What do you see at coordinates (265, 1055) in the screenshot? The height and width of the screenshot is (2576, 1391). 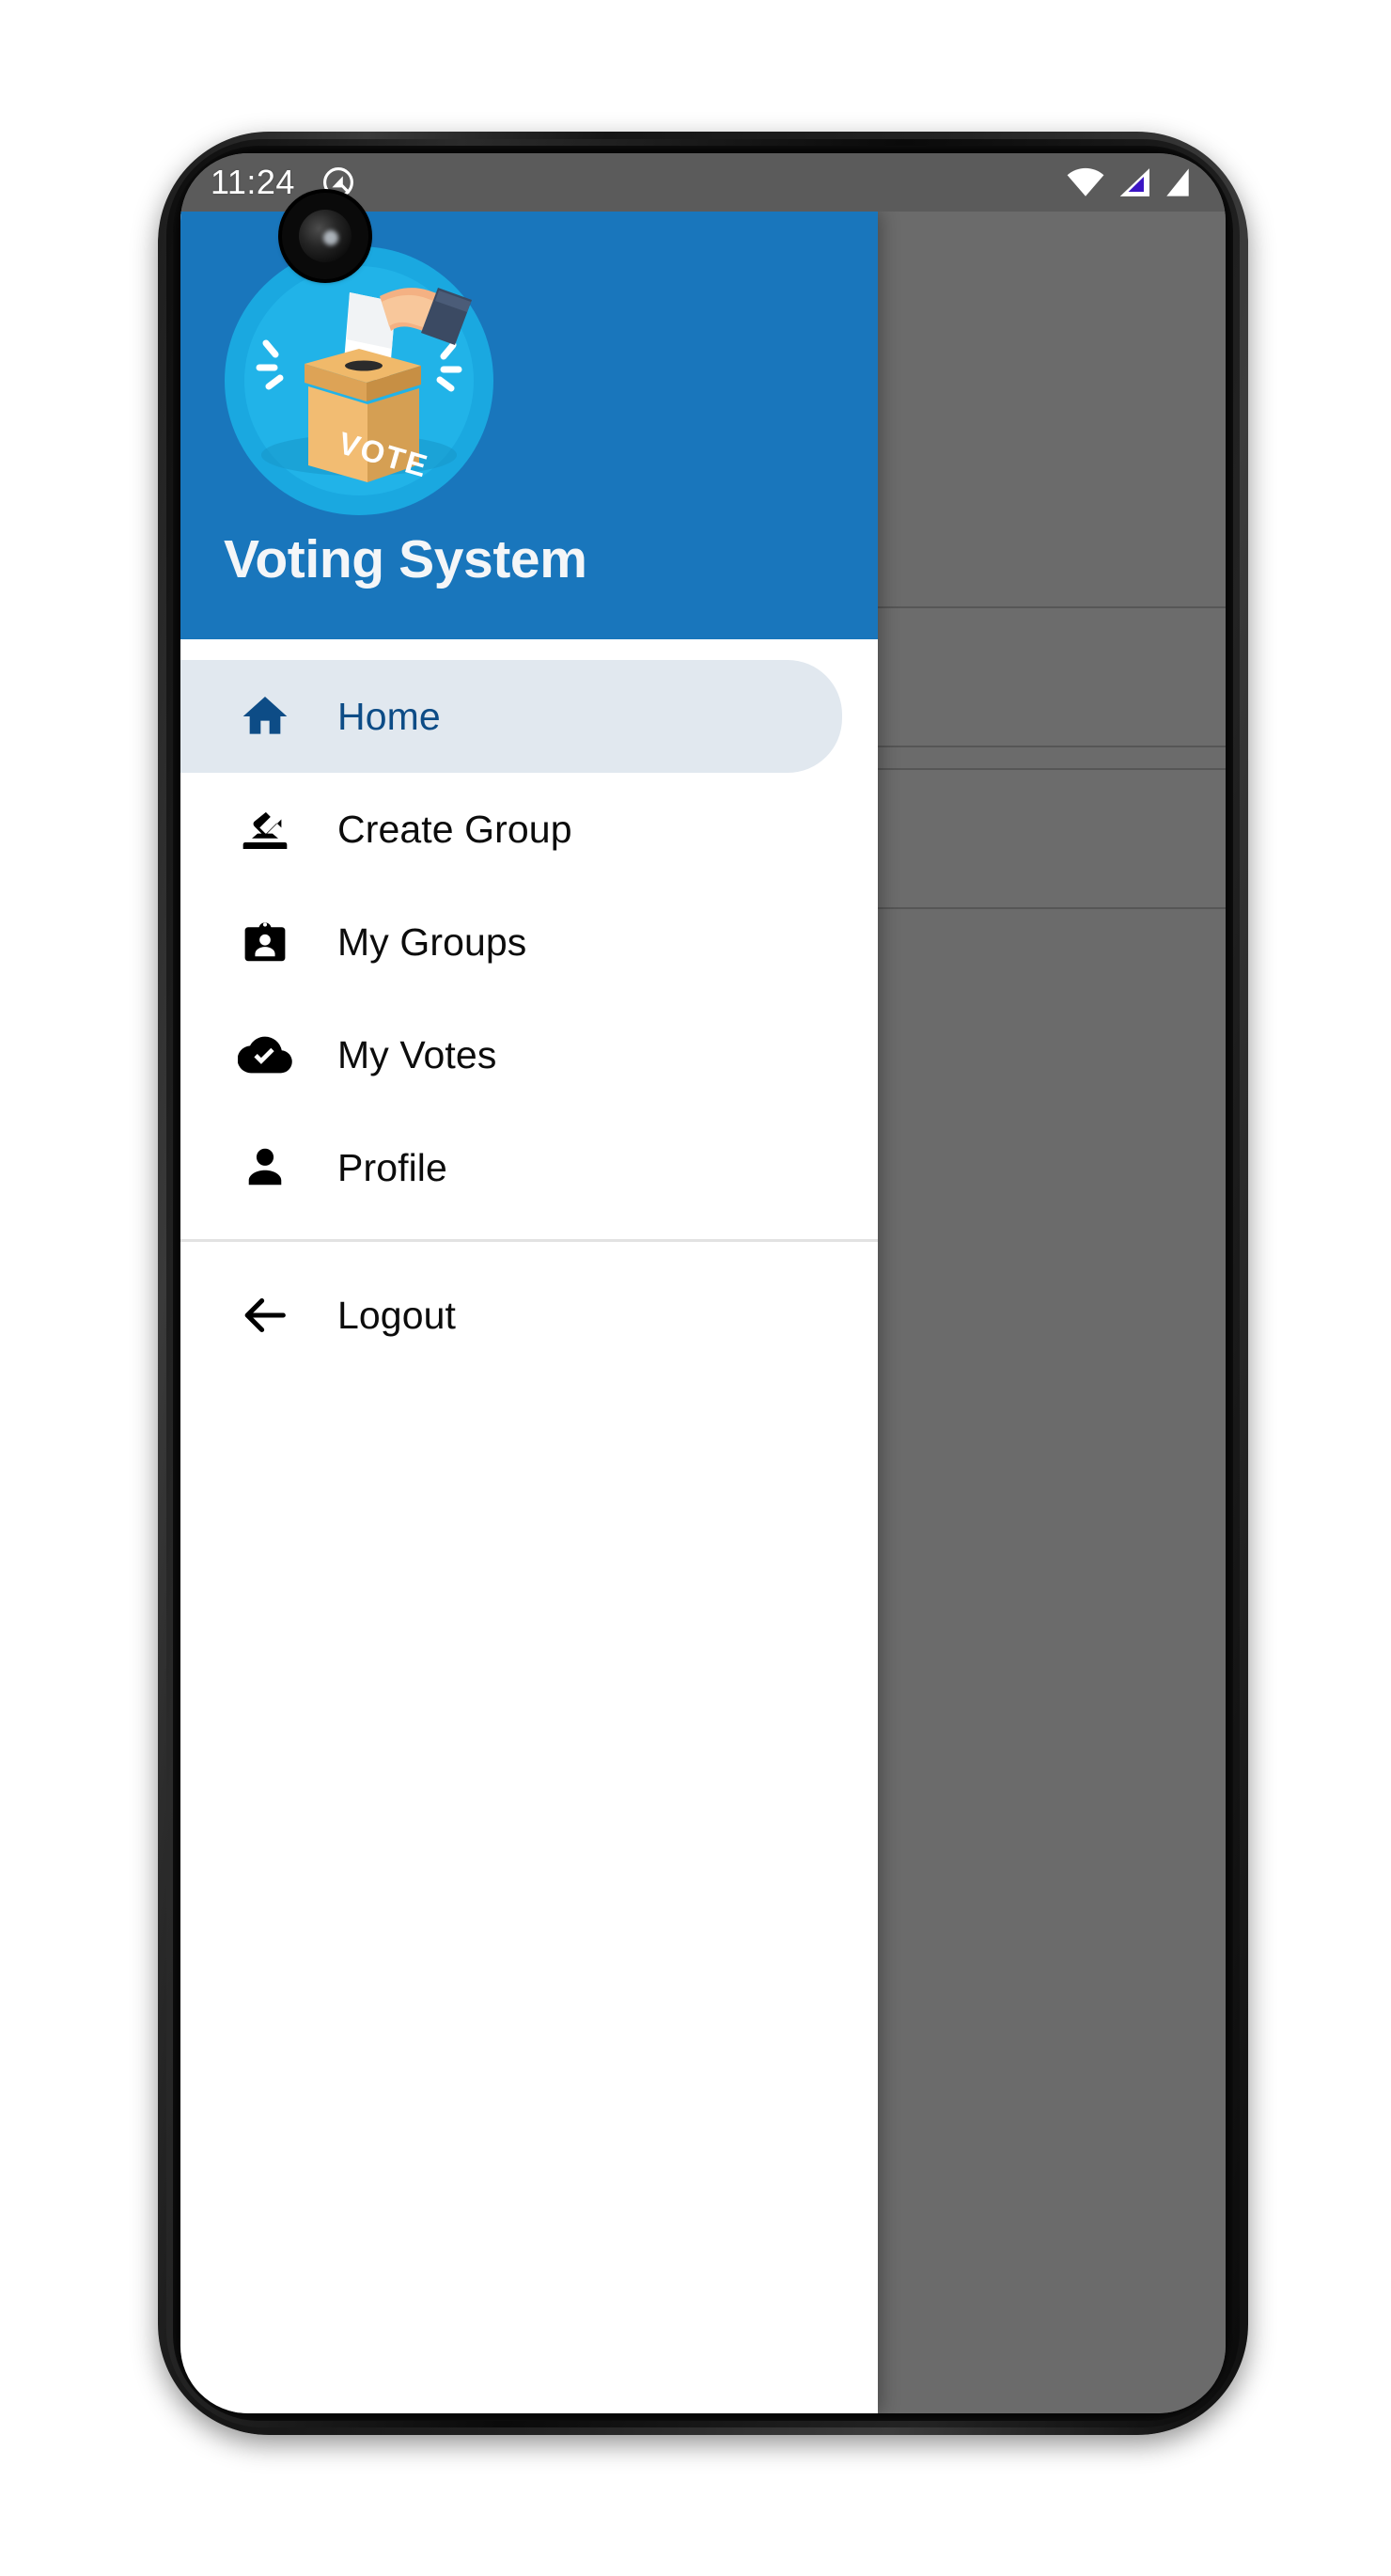 I see `cloud-done-icon` at bounding box center [265, 1055].